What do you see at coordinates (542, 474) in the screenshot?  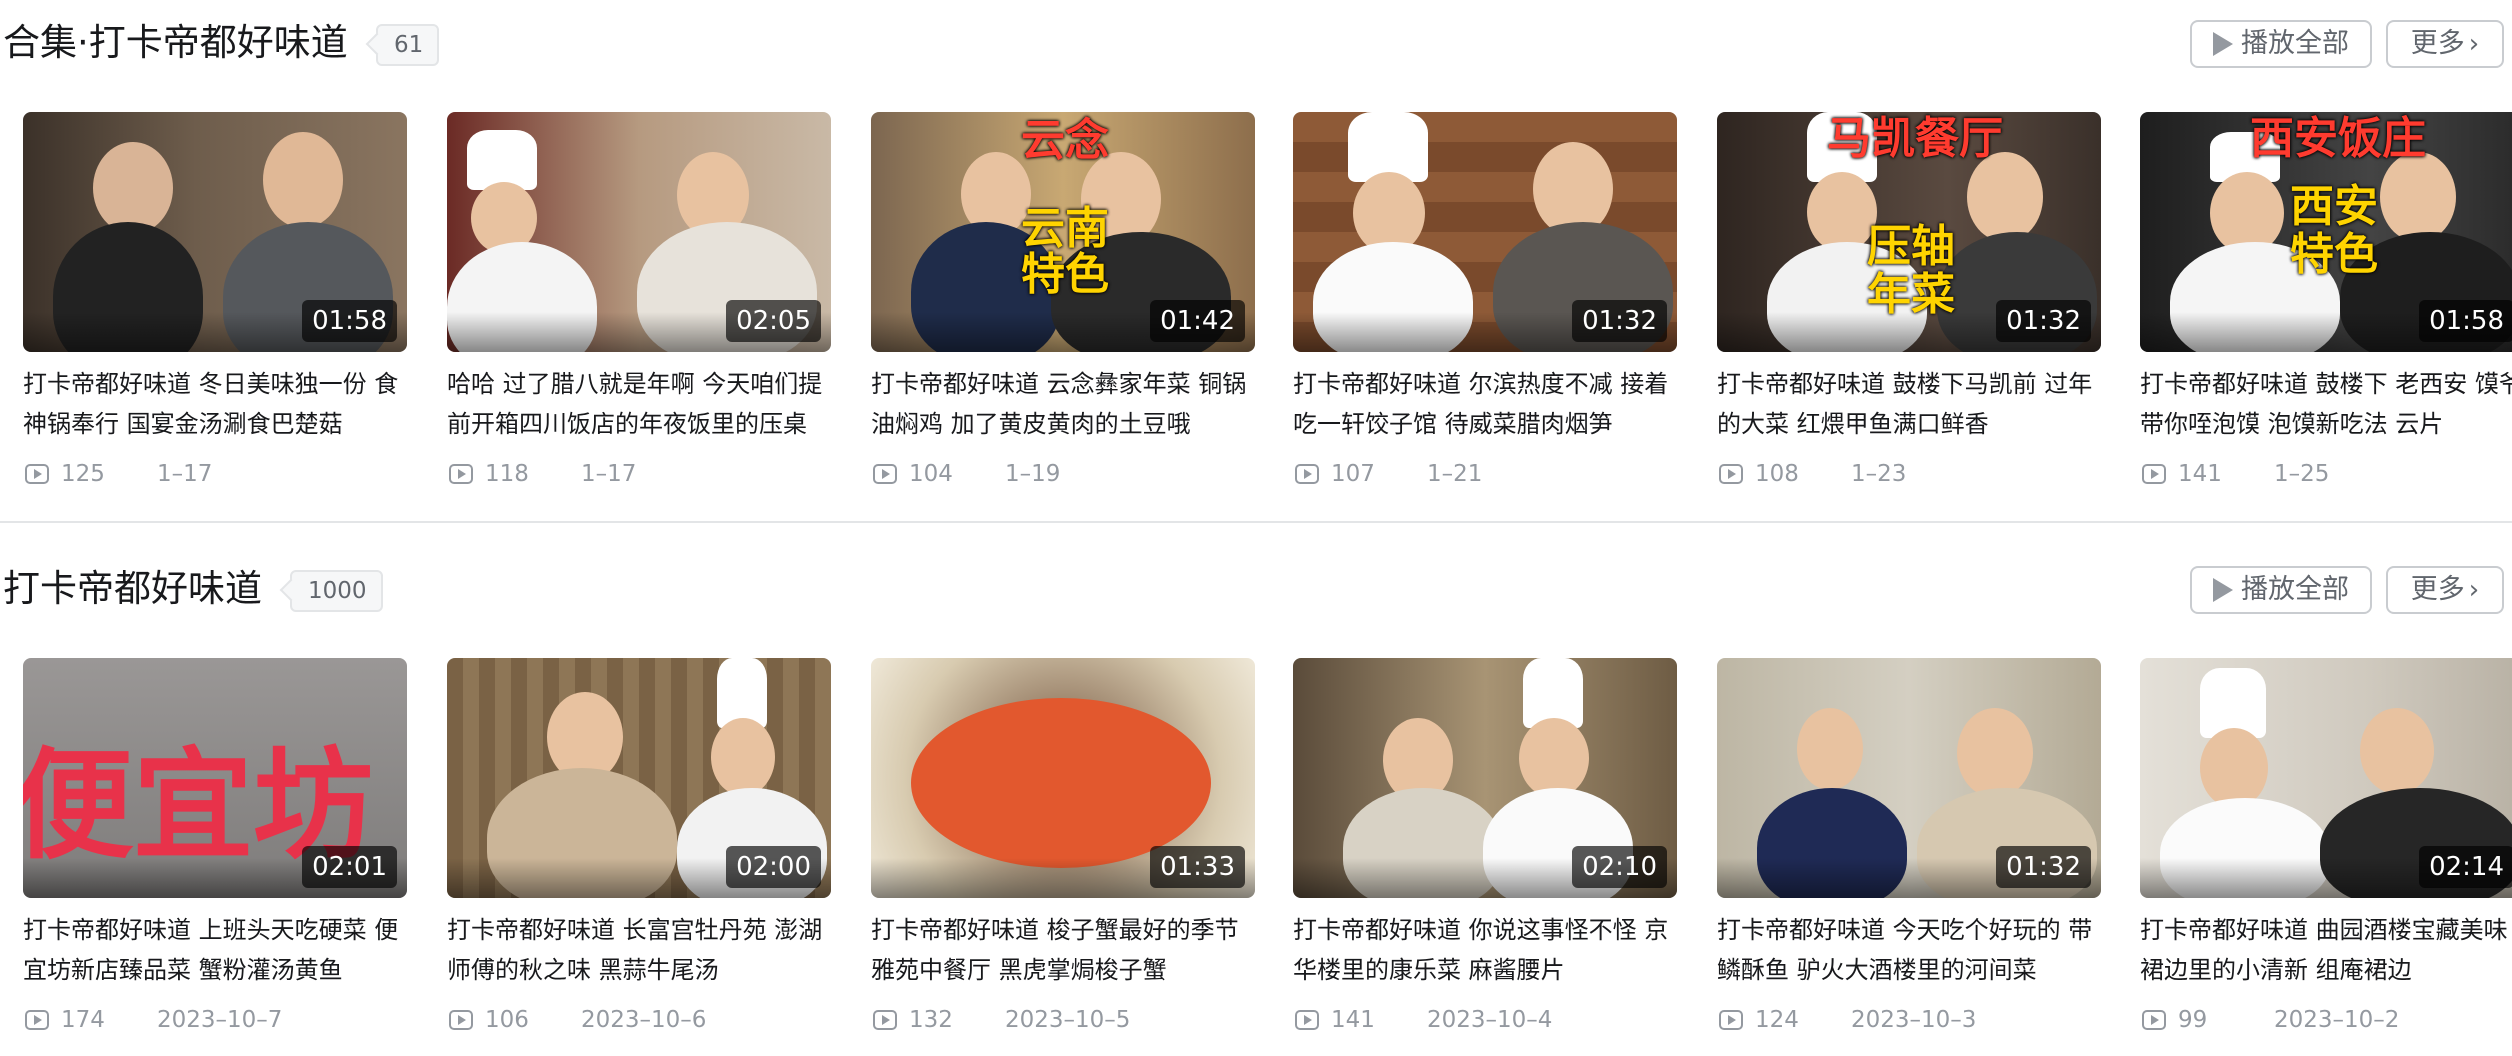 I see `video-meta: 118 1–17` at bounding box center [542, 474].